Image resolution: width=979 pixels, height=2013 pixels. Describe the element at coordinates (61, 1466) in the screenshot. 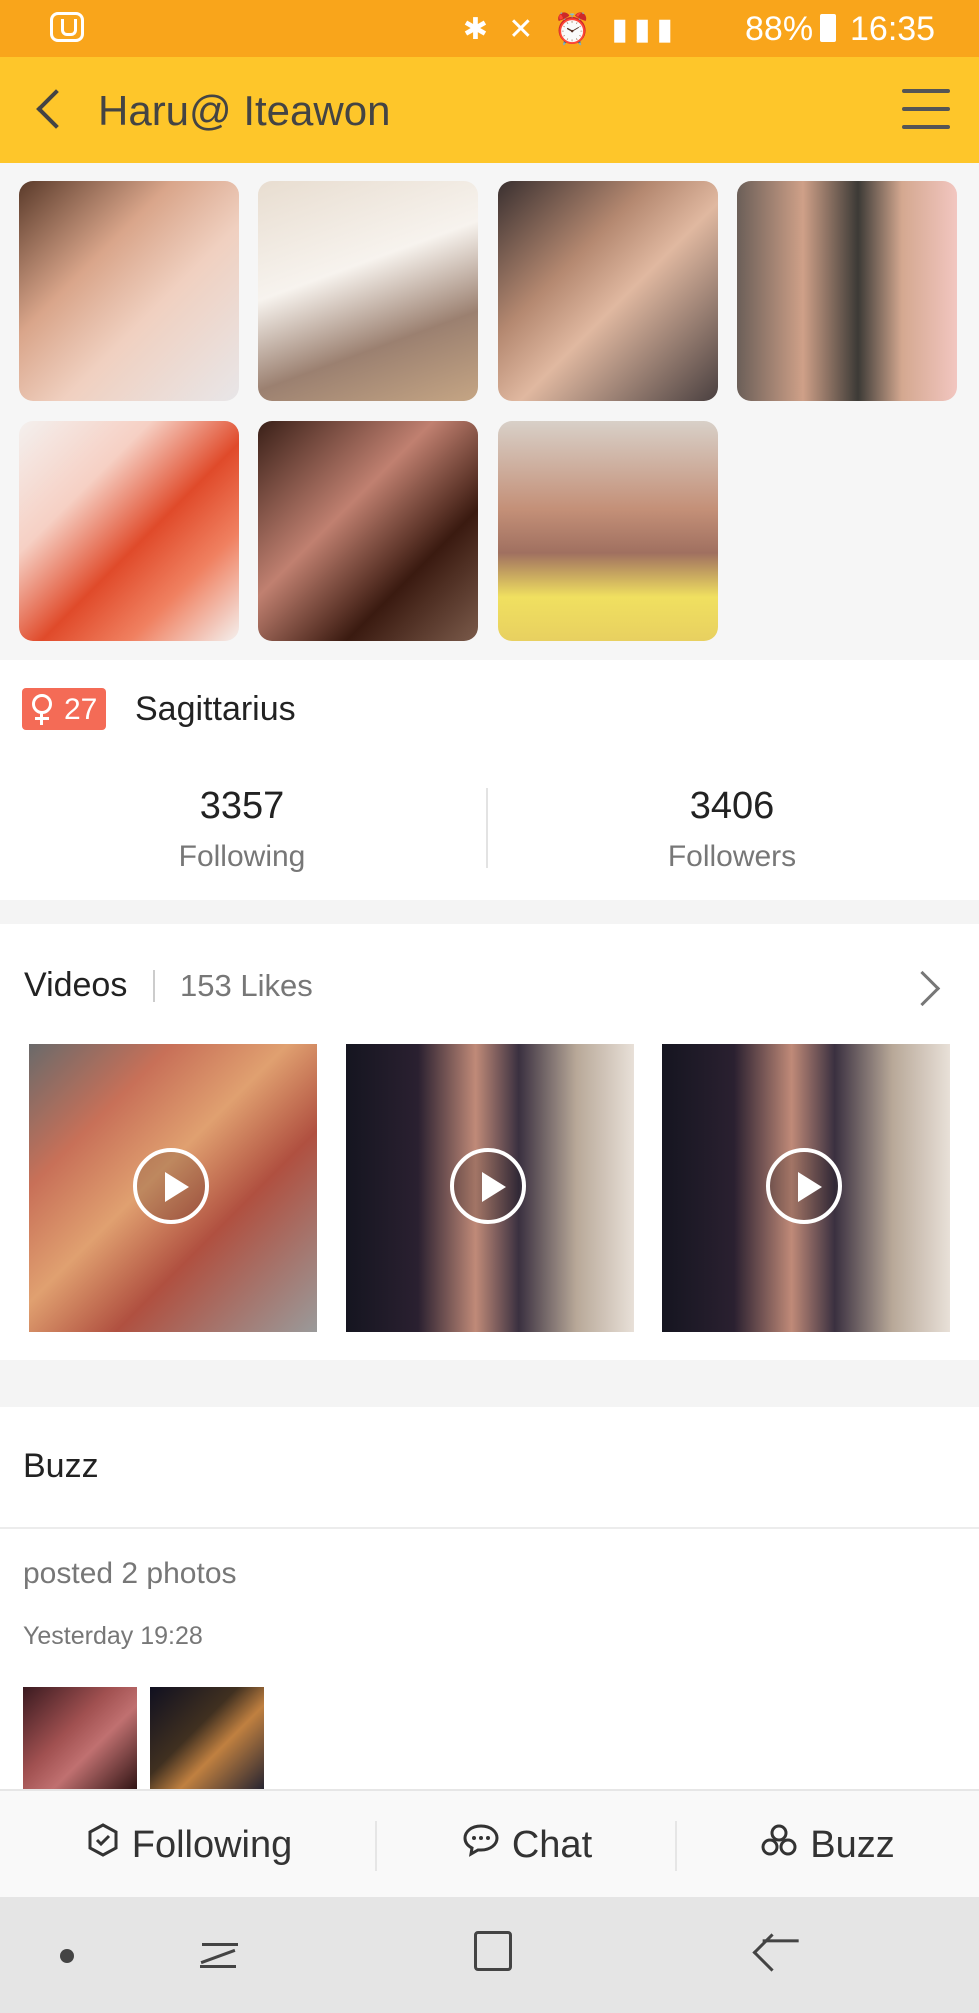

I see `buzz-title: Buzz` at that location.